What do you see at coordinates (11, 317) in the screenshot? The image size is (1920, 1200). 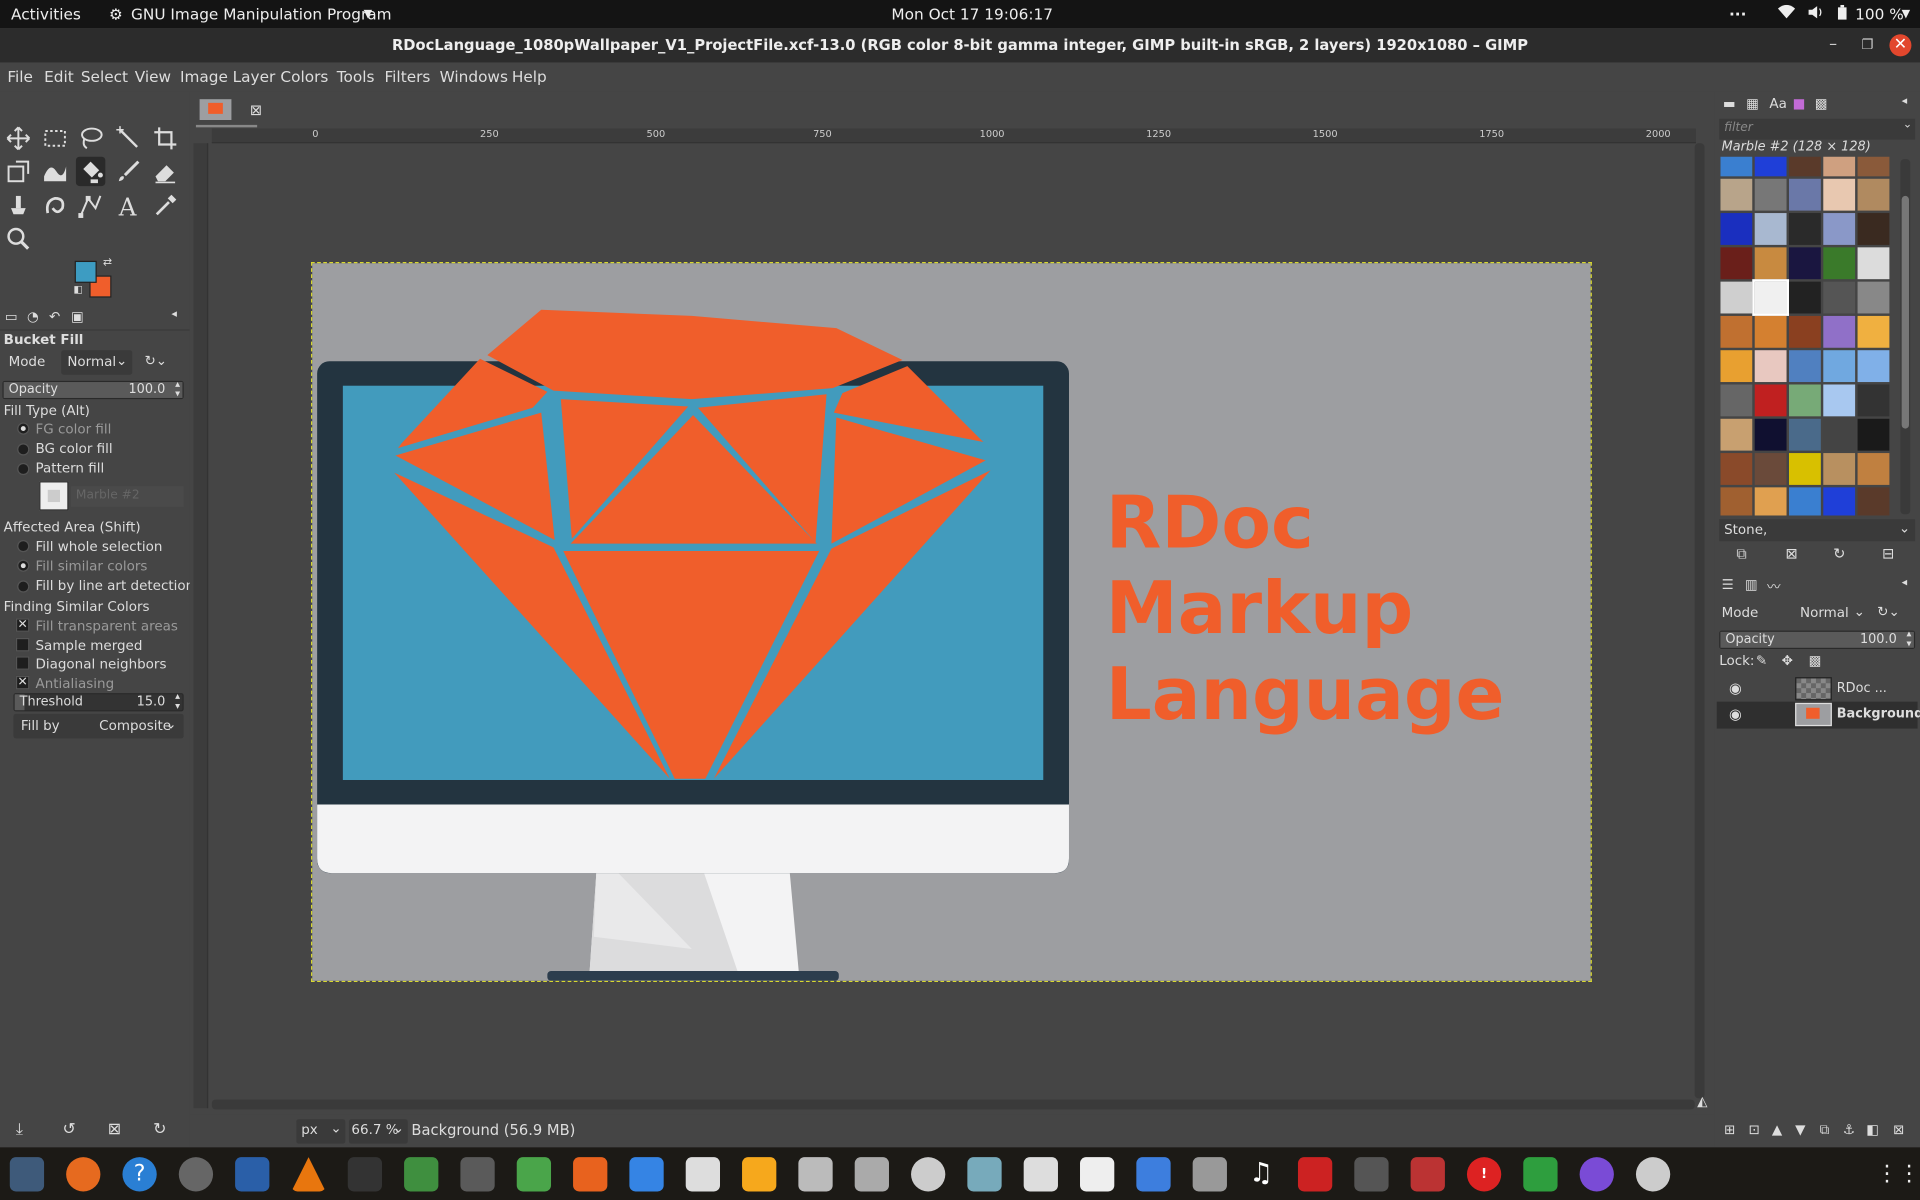 I see `tool-options-tab-icon: ▭` at bounding box center [11, 317].